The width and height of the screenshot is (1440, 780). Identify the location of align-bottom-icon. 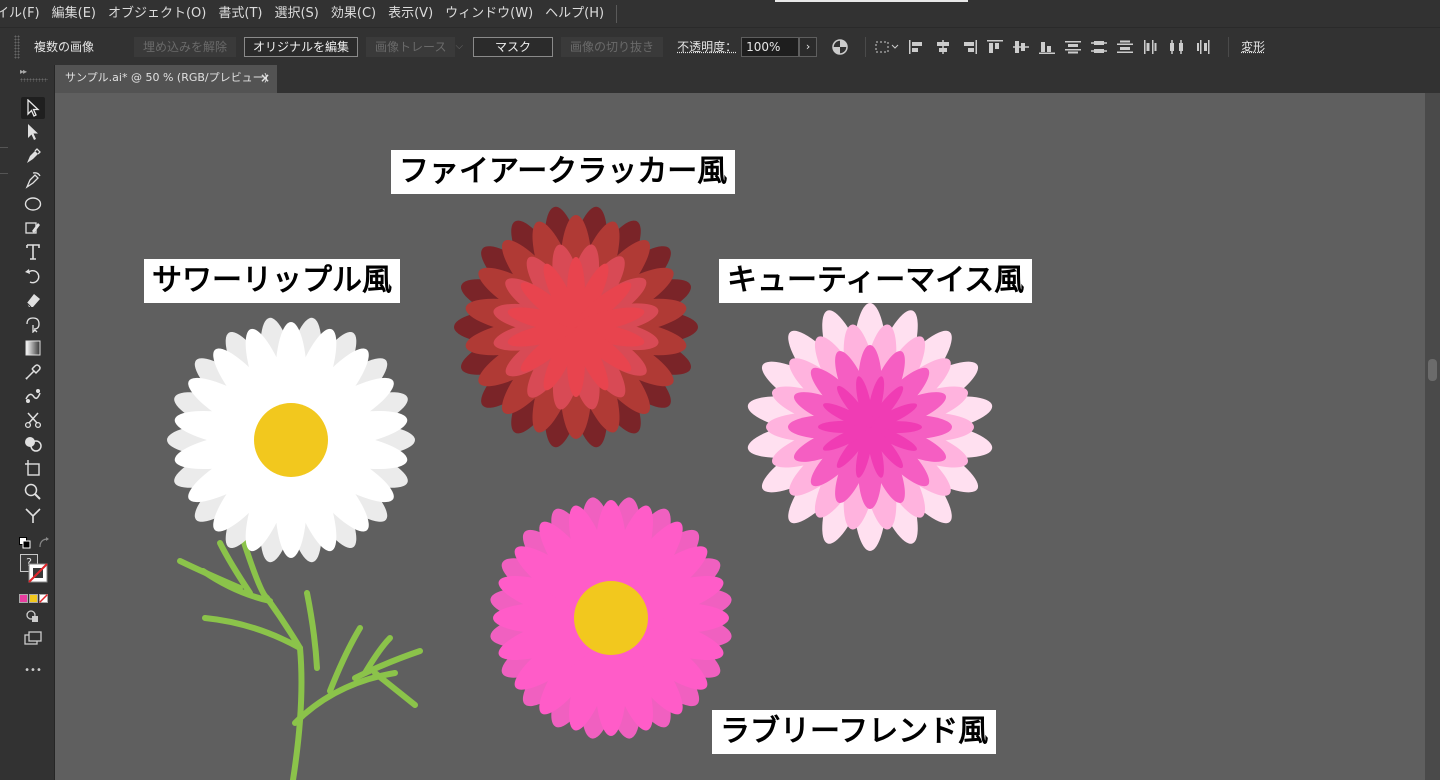
(1047, 47).